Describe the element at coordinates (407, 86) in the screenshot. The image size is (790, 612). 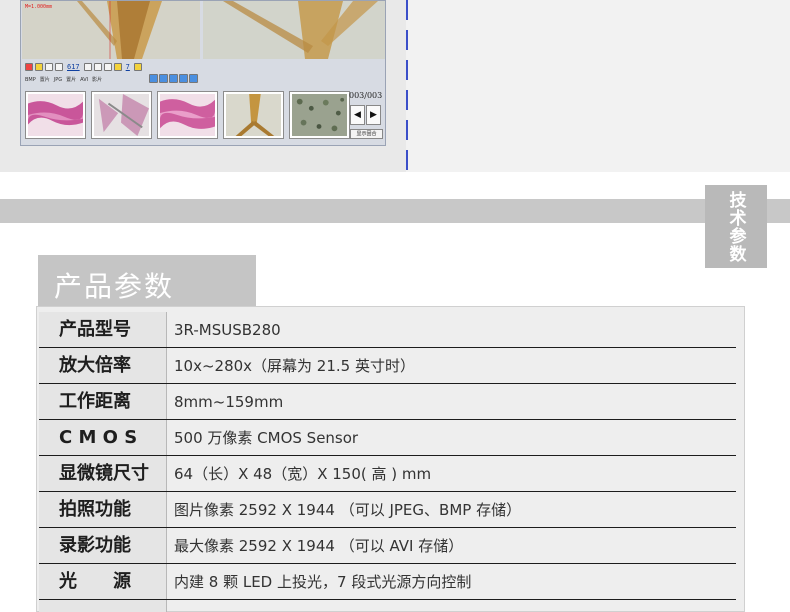
I see `dashed-divider` at that location.